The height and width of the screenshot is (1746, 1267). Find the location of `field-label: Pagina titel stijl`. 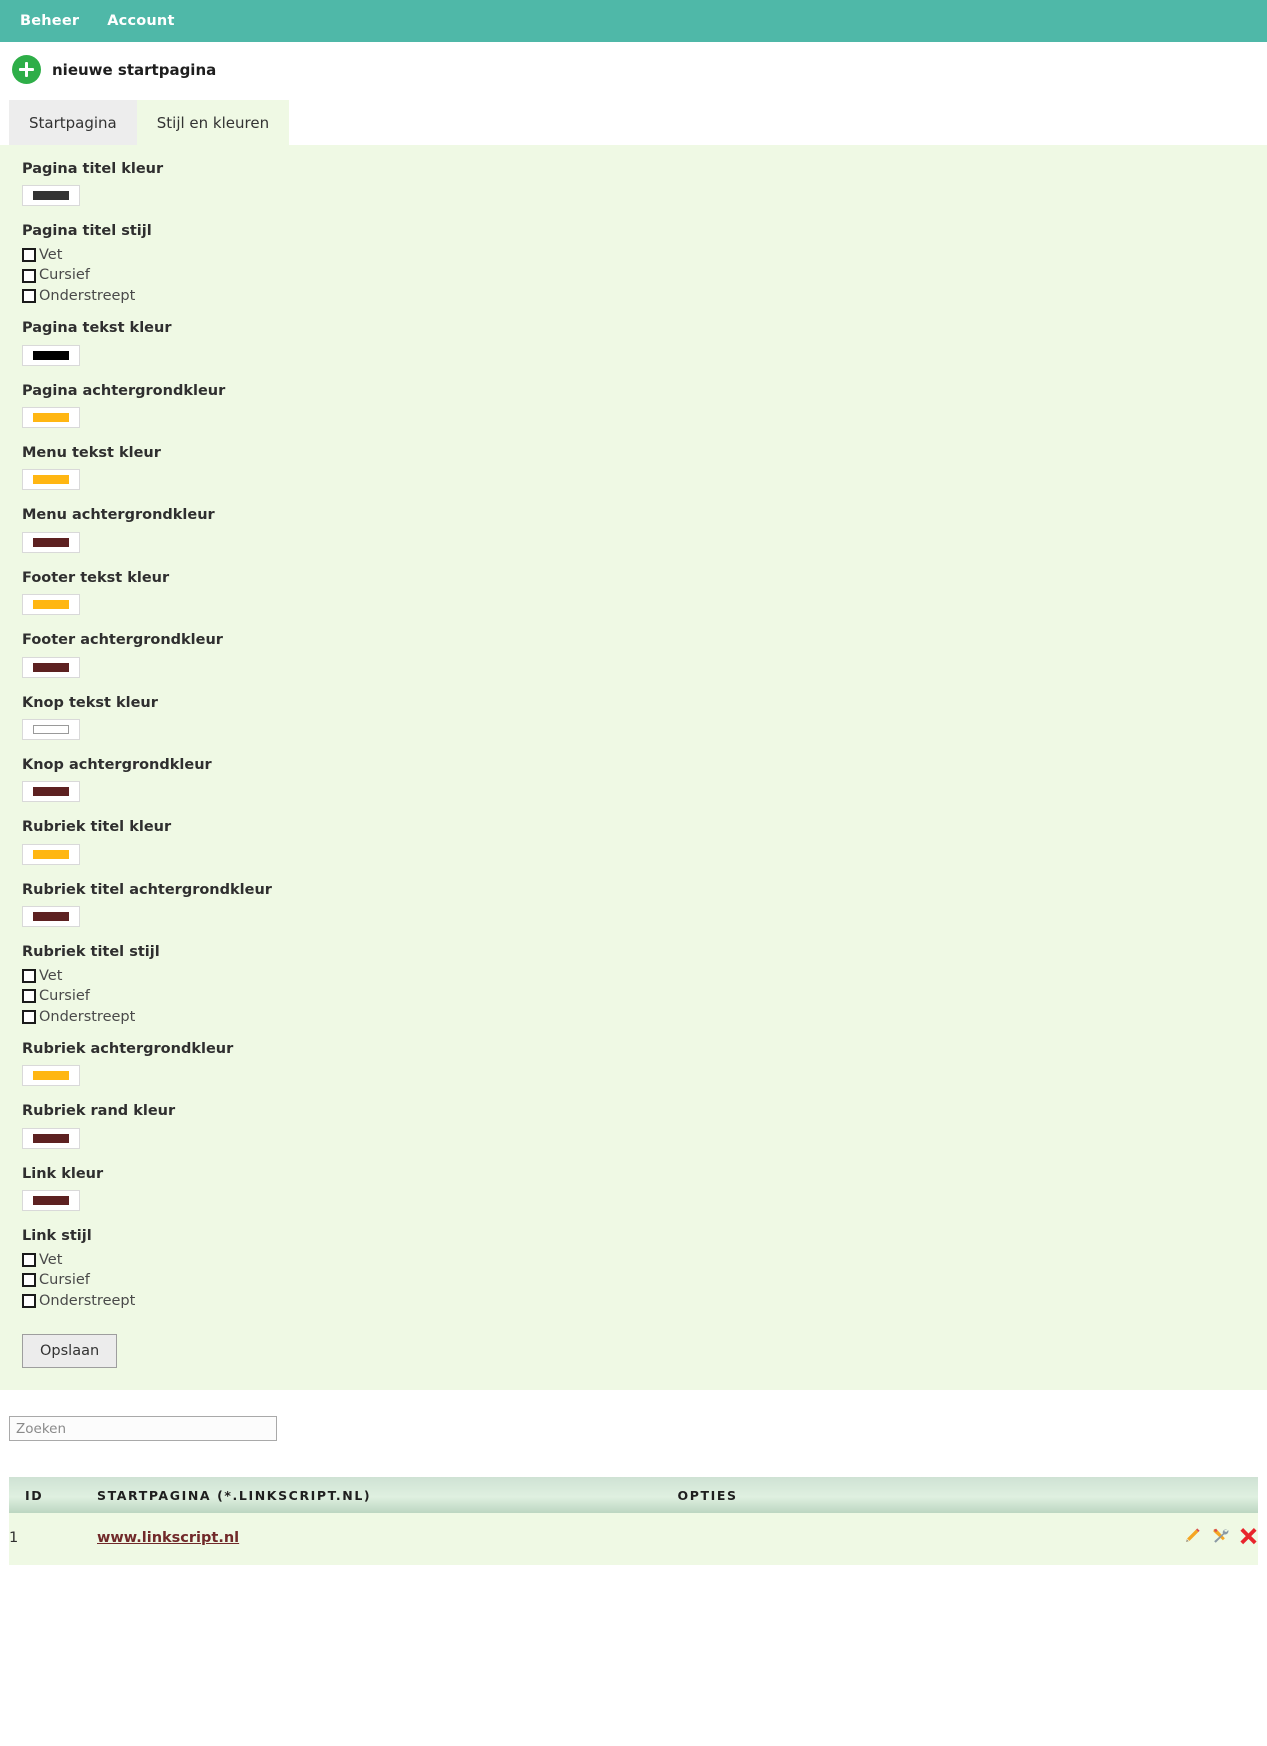

field-label: Pagina titel stijl is located at coordinates (87, 231).